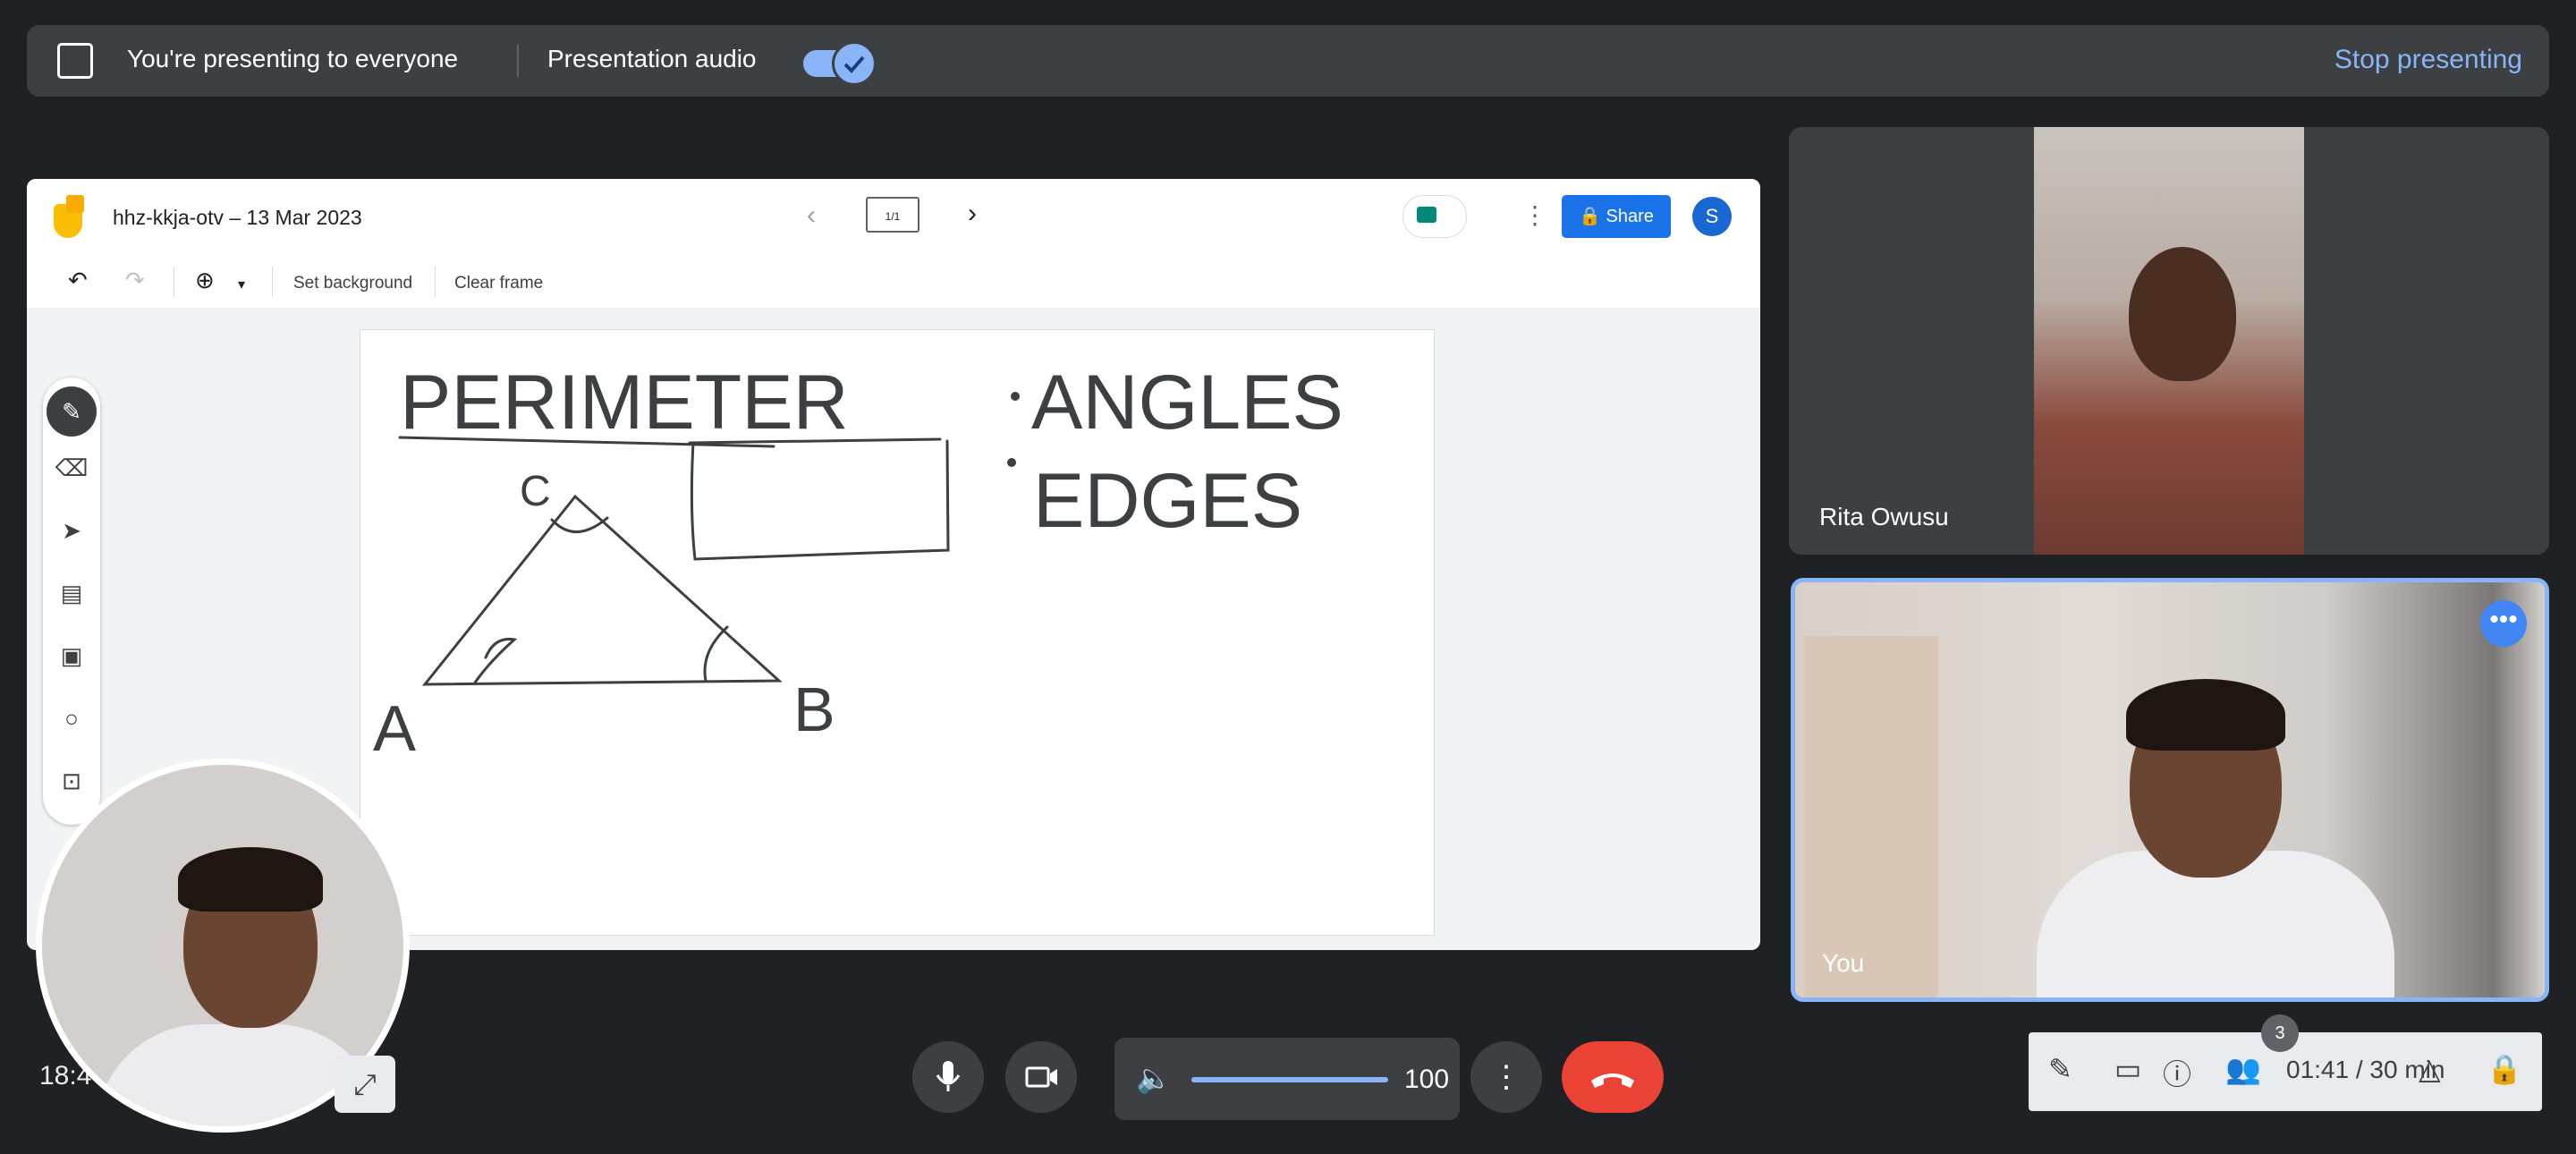  What do you see at coordinates (75, 61) in the screenshot?
I see `present-screen-icon` at bounding box center [75, 61].